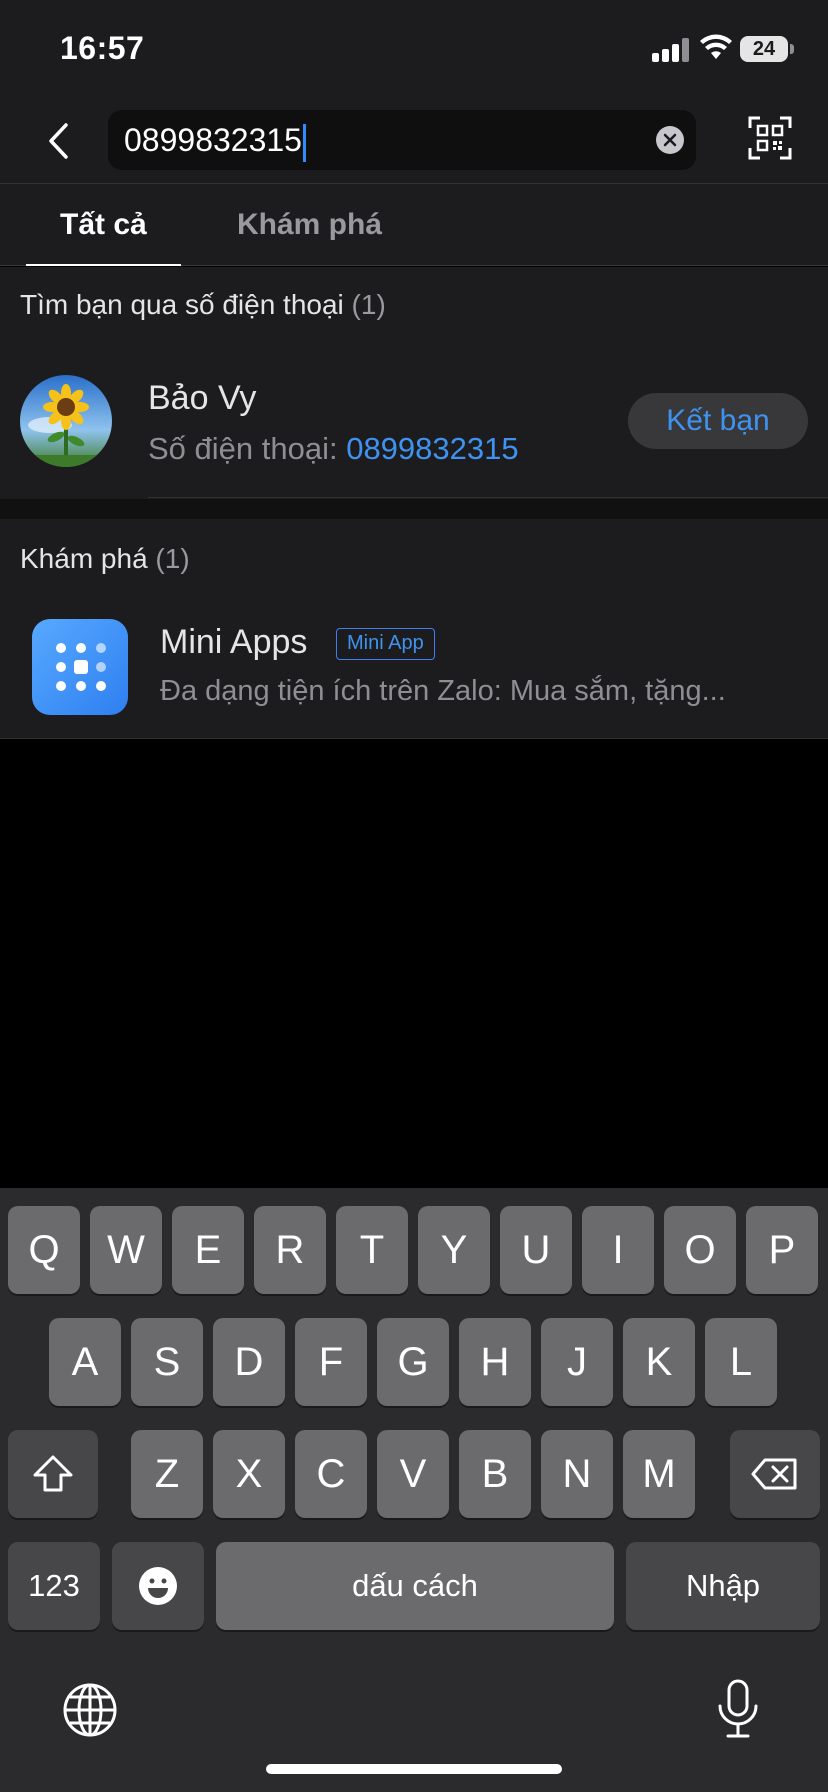 Image resolution: width=828 pixels, height=1792 pixels. Describe the element at coordinates (414, 225) in the screenshot. I see `tab-bar: Tất cả Khám phá` at that location.